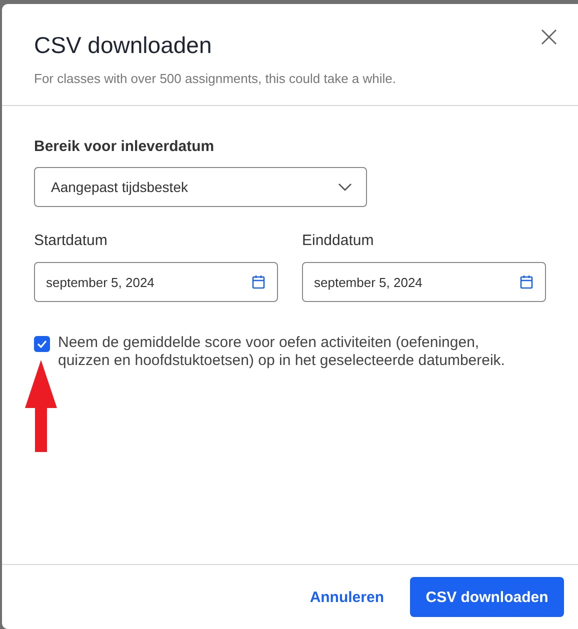 The height and width of the screenshot is (629, 578). What do you see at coordinates (123, 45) in the screenshot?
I see `dialog-title: CSV downloaden` at bounding box center [123, 45].